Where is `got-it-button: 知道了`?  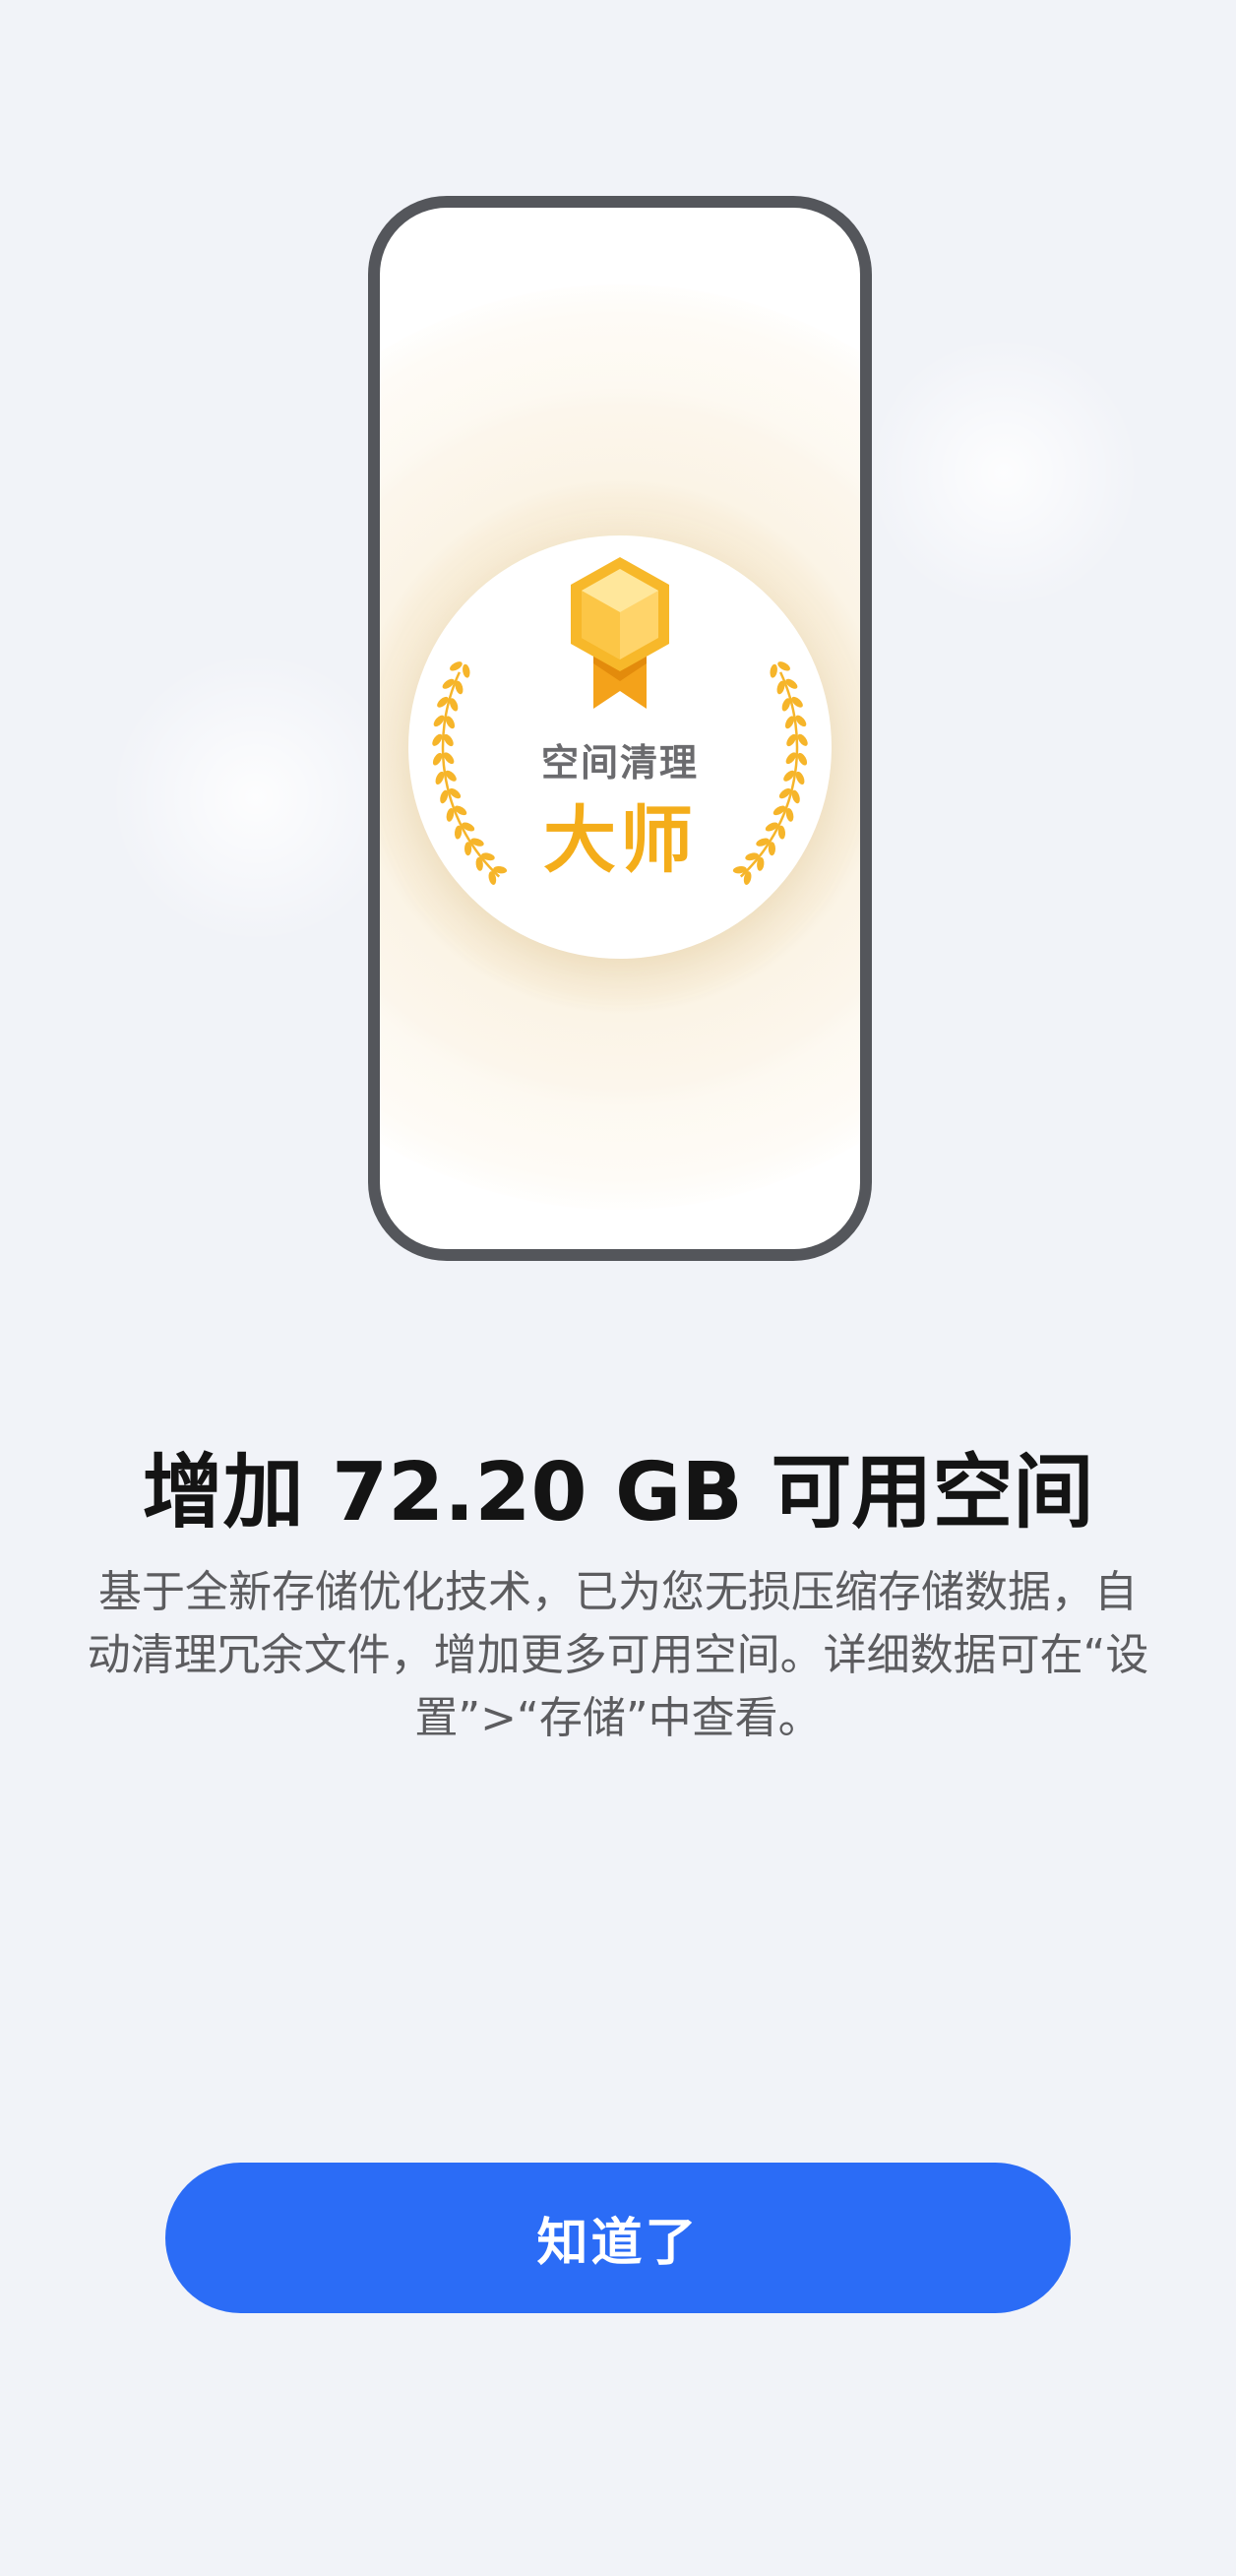
got-it-button: 知道了 is located at coordinates (618, 2238).